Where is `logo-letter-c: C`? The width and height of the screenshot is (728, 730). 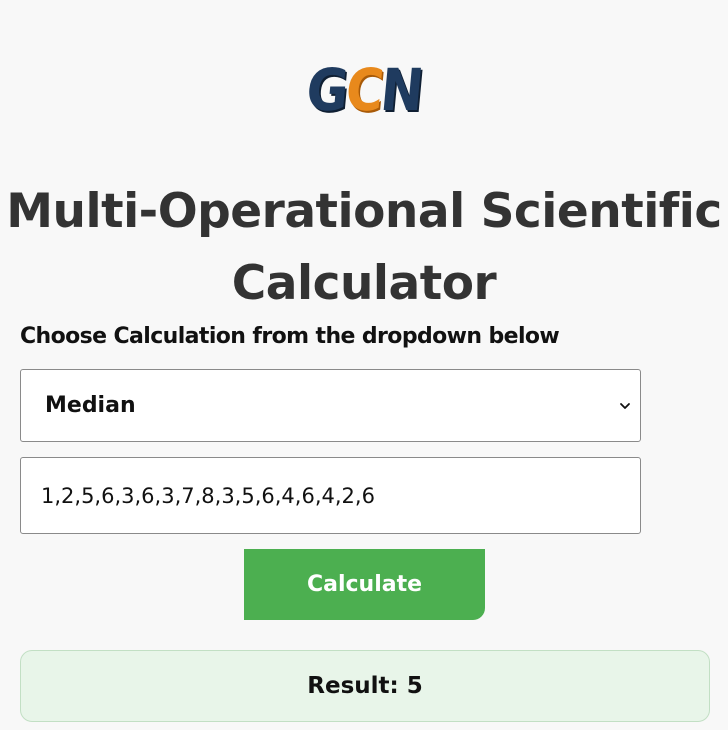 logo-letter-c: C is located at coordinates (364, 90).